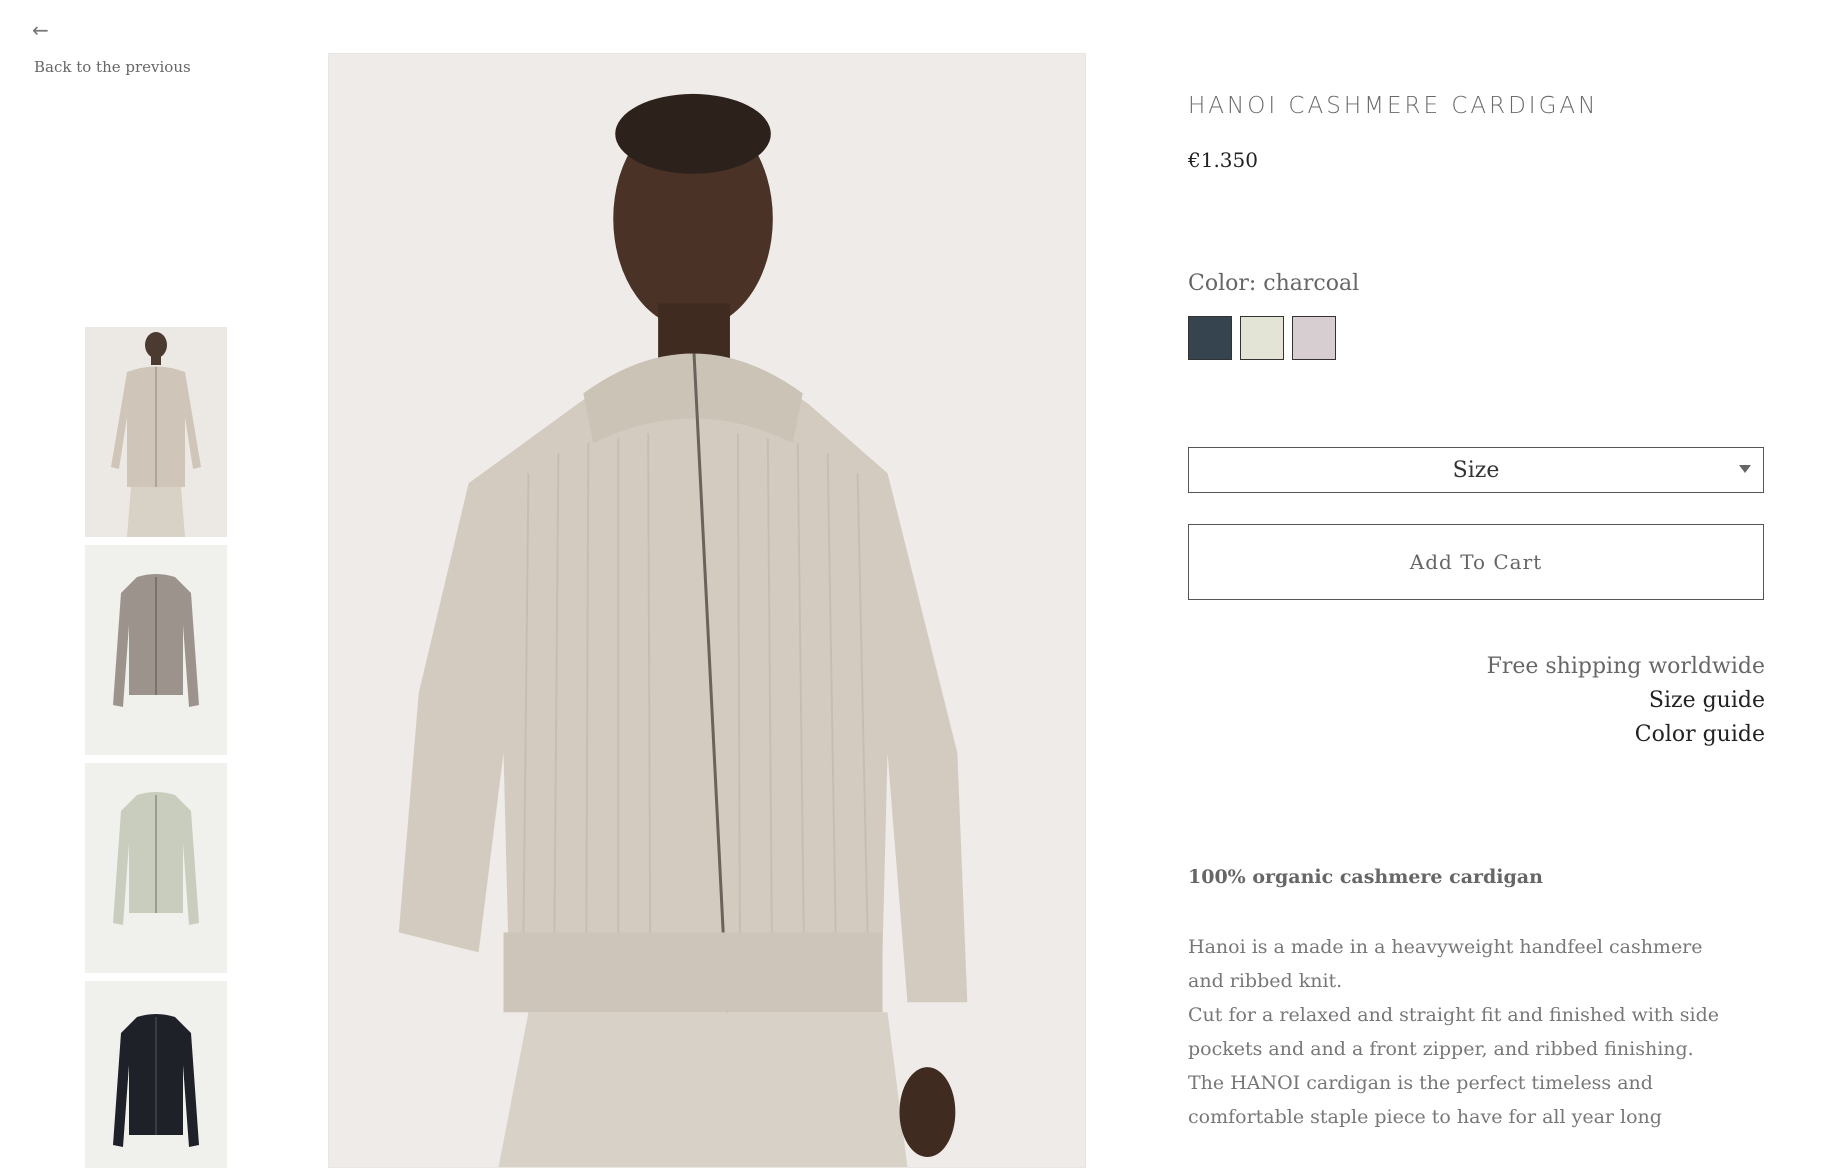 This screenshot has width=1824, height=1168. Describe the element at coordinates (1625, 666) in the screenshot. I see `shipping-note: Free shipping worldwide` at that location.